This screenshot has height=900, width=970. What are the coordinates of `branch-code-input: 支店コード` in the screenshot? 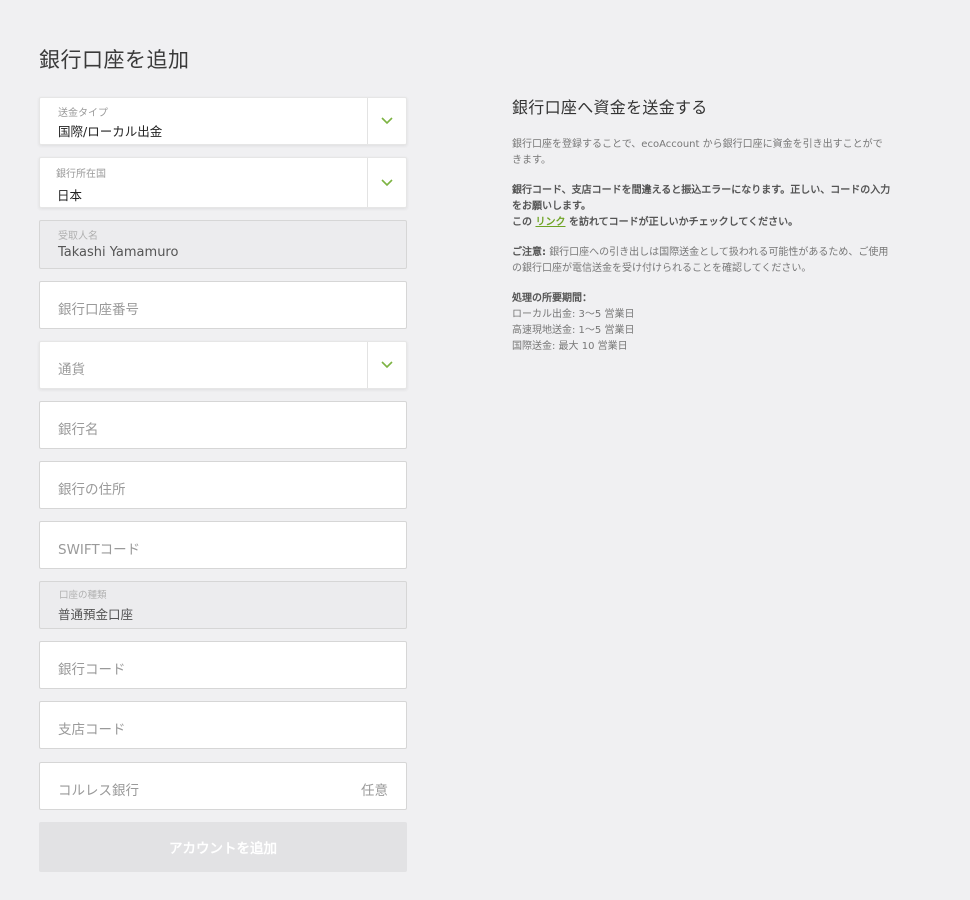 It's located at (223, 725).